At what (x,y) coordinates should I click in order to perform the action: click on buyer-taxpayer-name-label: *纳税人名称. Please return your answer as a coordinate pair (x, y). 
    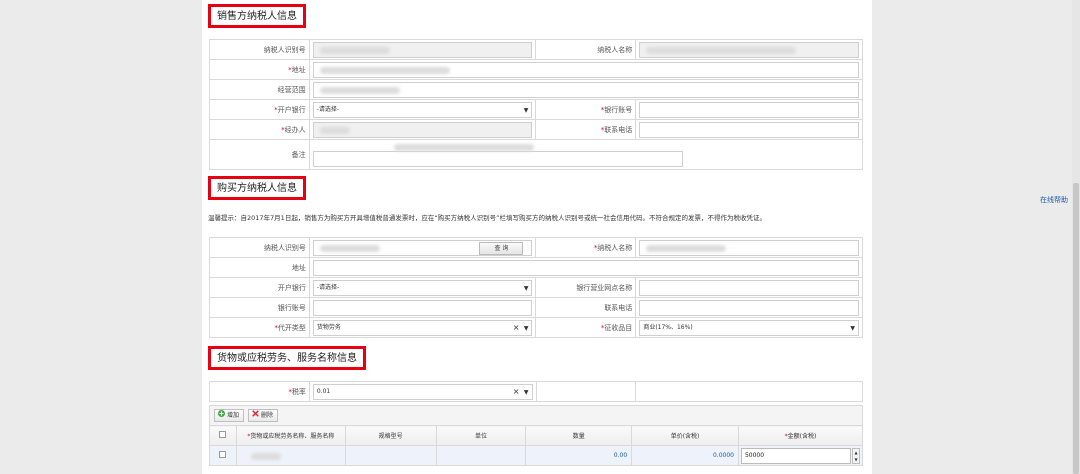
    Looking at the image, I should click on (586, 247).